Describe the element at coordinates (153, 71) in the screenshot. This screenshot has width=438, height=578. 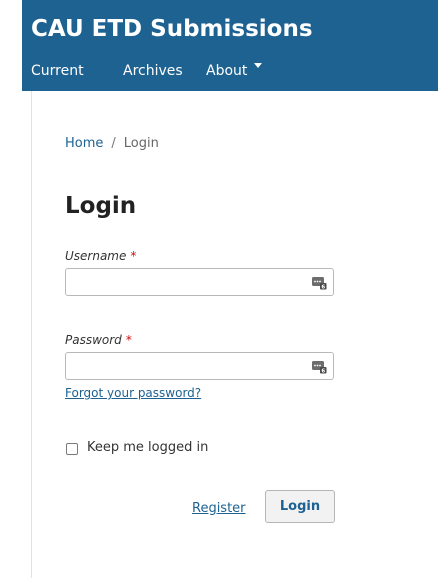
I see `nav-item-archives: Archives` at that location.